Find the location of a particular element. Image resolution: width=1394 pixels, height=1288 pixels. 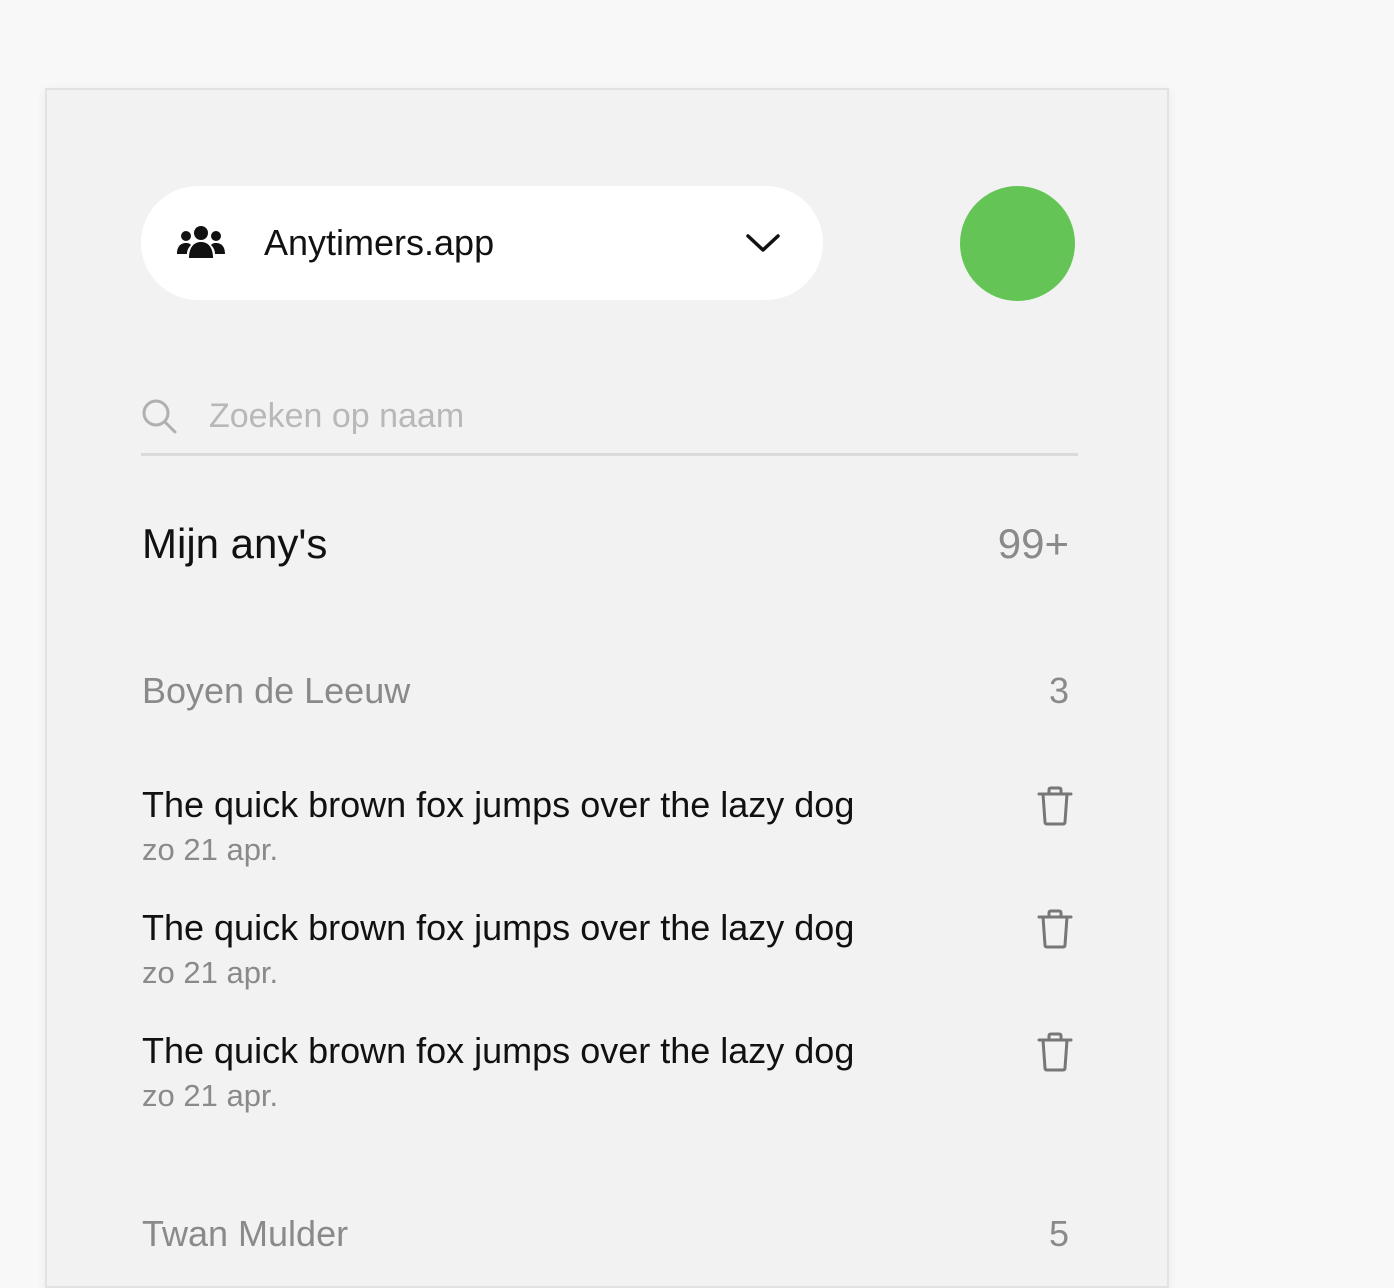

search-bar is located at coordinates (609, 418).